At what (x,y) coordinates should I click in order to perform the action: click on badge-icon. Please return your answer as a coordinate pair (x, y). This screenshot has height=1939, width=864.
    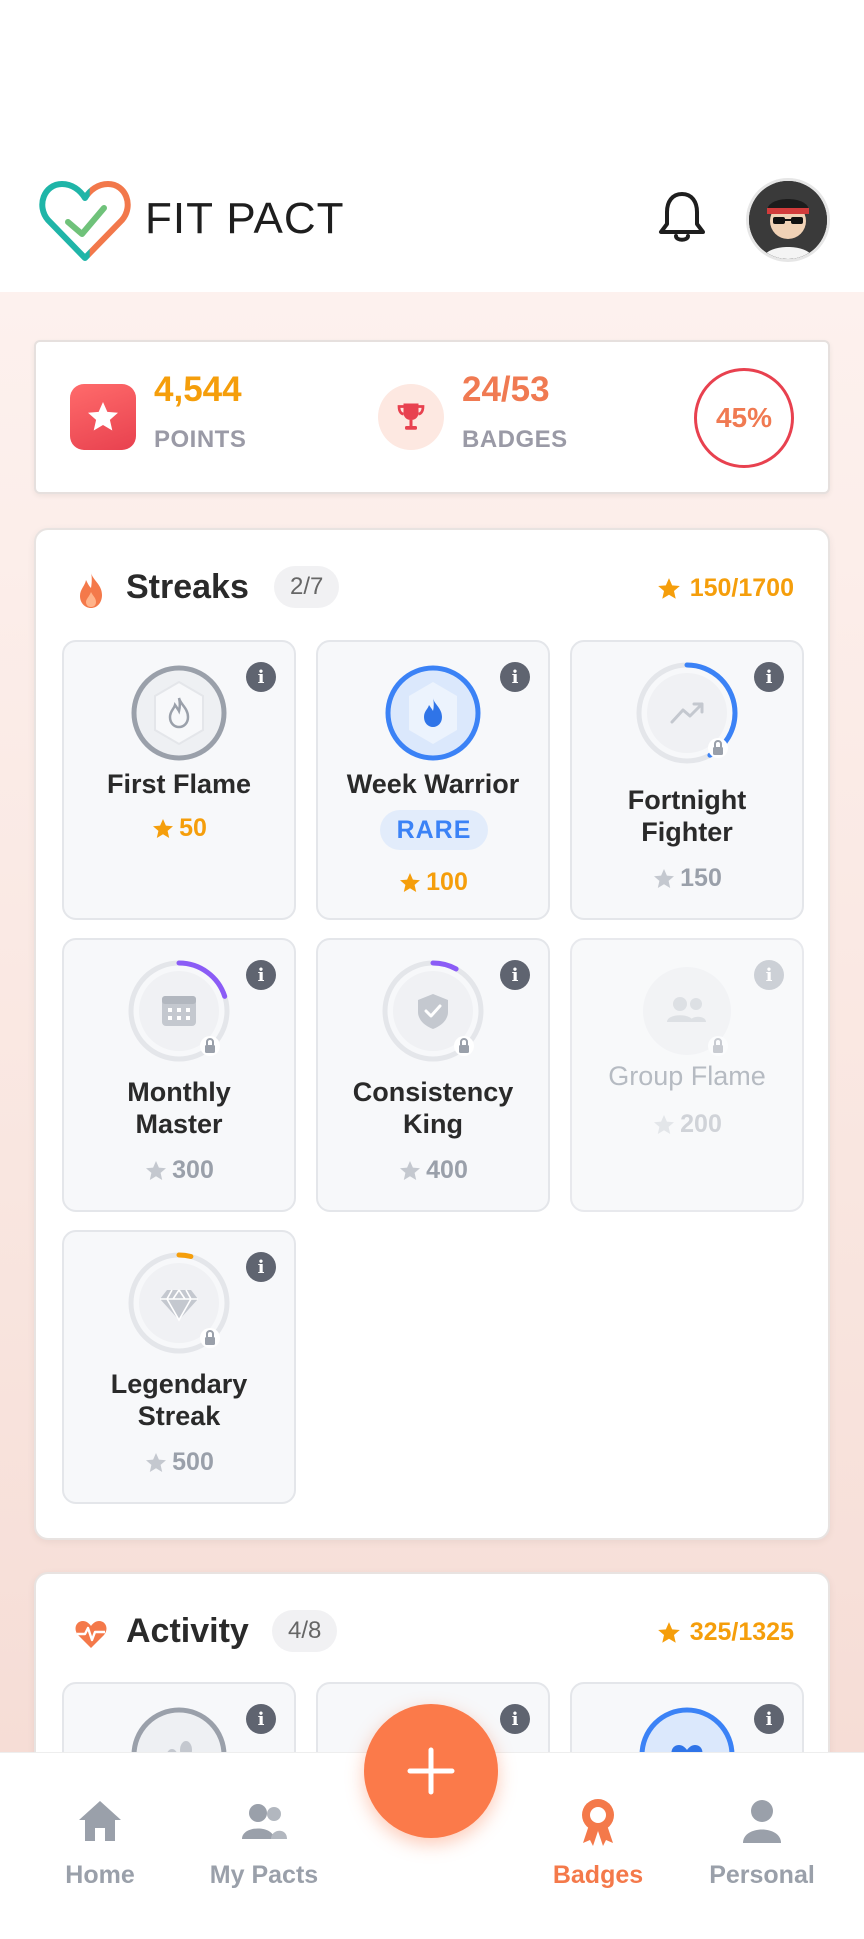
    Looking at the image, I should click on (598, 1822).